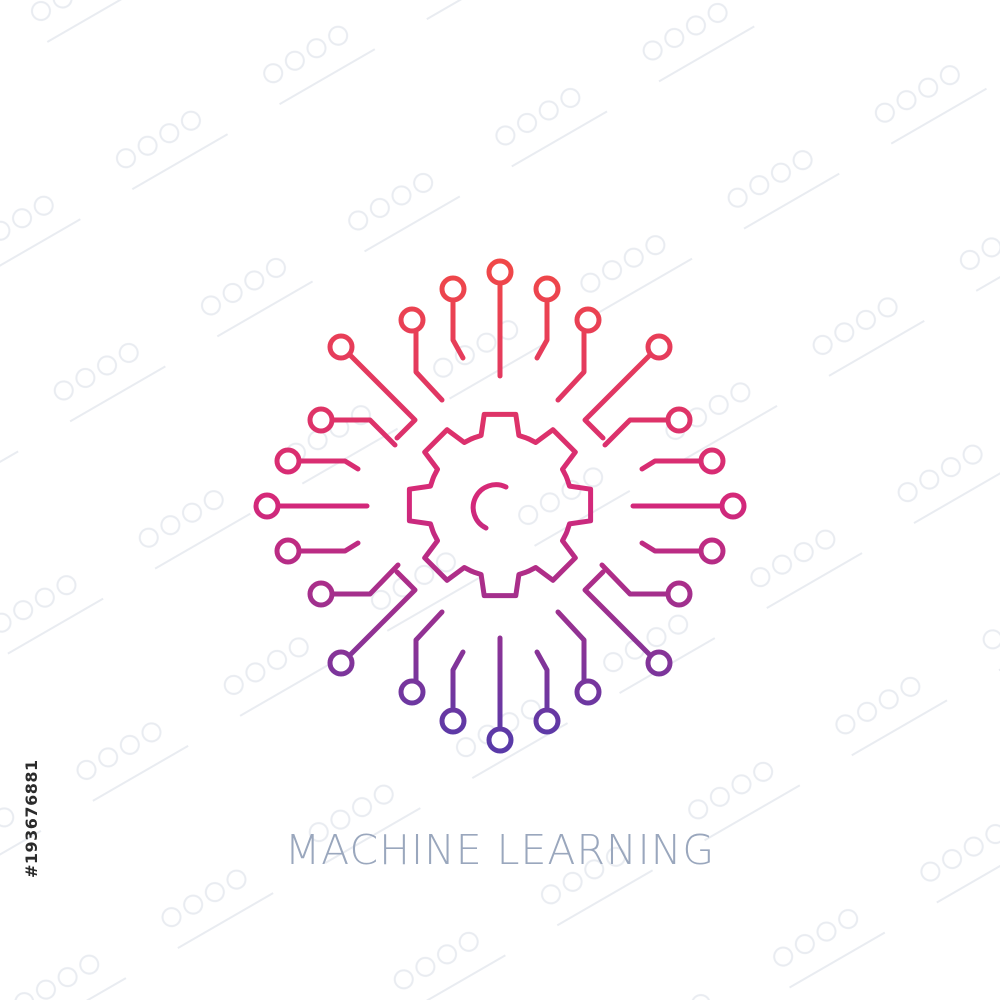  I want to click on stock-id-label: #193676881, so click(20, 500).